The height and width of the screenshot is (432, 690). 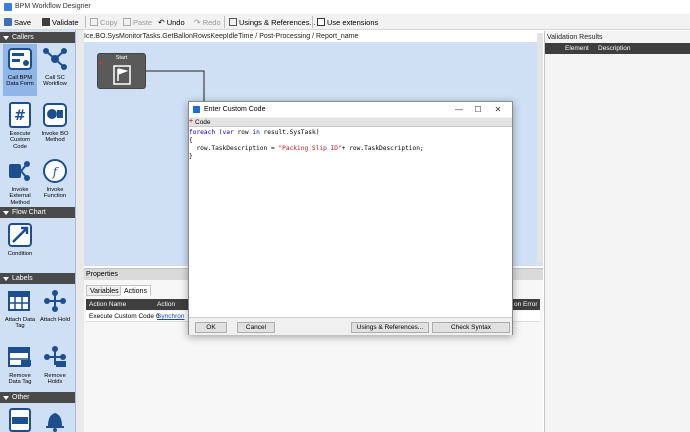 What do you see at coordinates (8, 22) in the screenshot?
I see `save-icon` at bounding box center [8, 22].